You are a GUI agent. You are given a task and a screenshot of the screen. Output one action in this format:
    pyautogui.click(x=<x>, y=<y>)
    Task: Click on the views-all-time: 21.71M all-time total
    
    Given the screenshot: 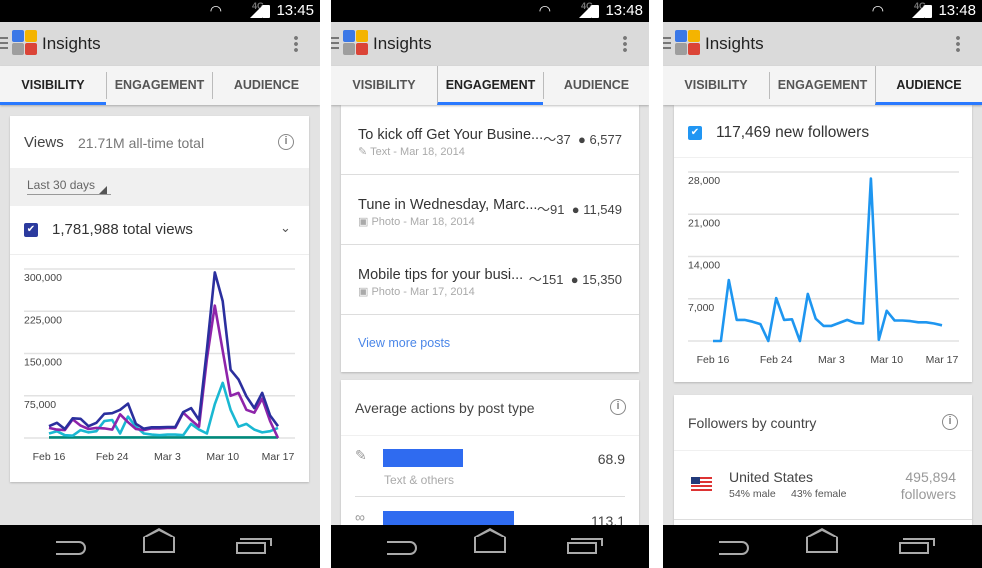 What is the action you would take?
    pyautogui.click(x=141, y=143)
    